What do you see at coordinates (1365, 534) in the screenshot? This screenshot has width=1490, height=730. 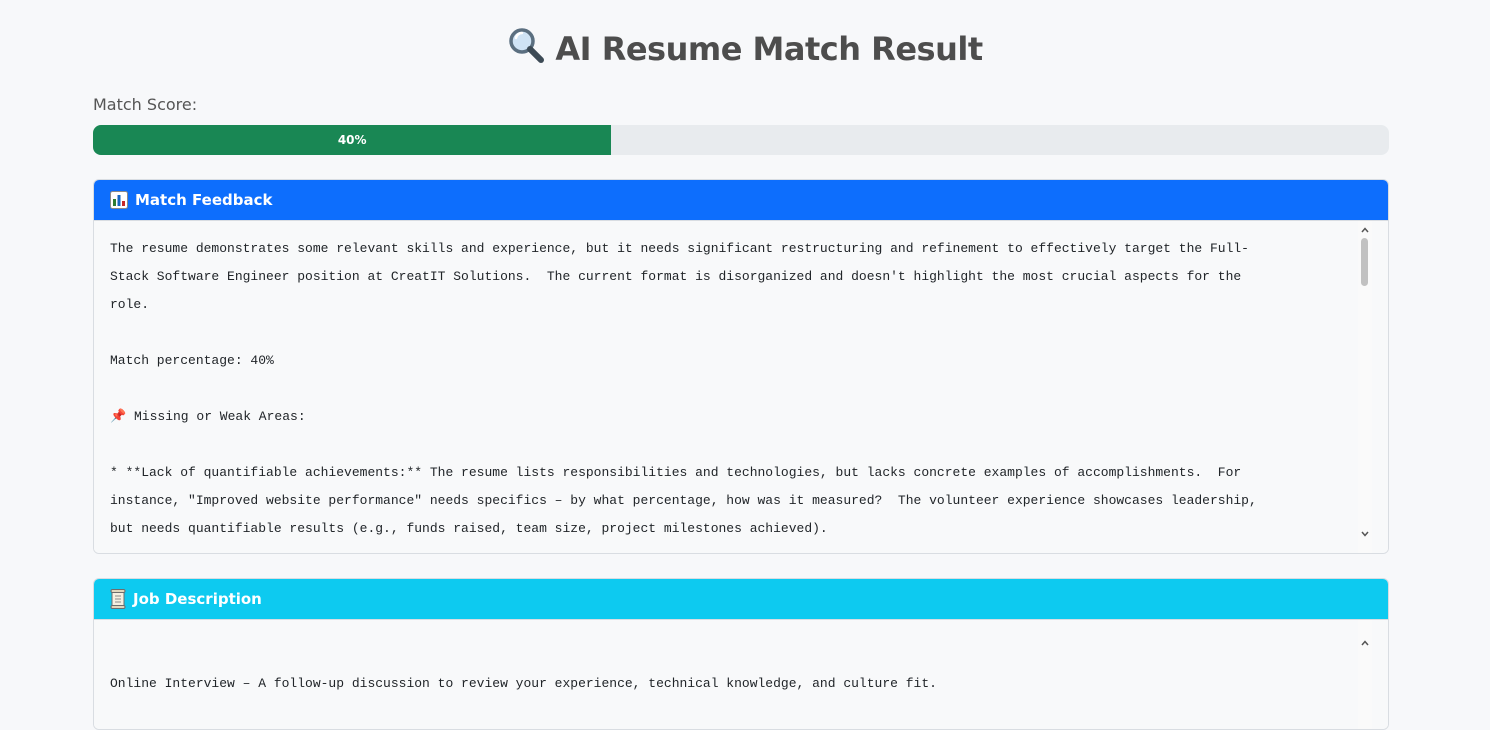 I see `scroll-down-arrow-icon` at bounding box center [1365, 534].